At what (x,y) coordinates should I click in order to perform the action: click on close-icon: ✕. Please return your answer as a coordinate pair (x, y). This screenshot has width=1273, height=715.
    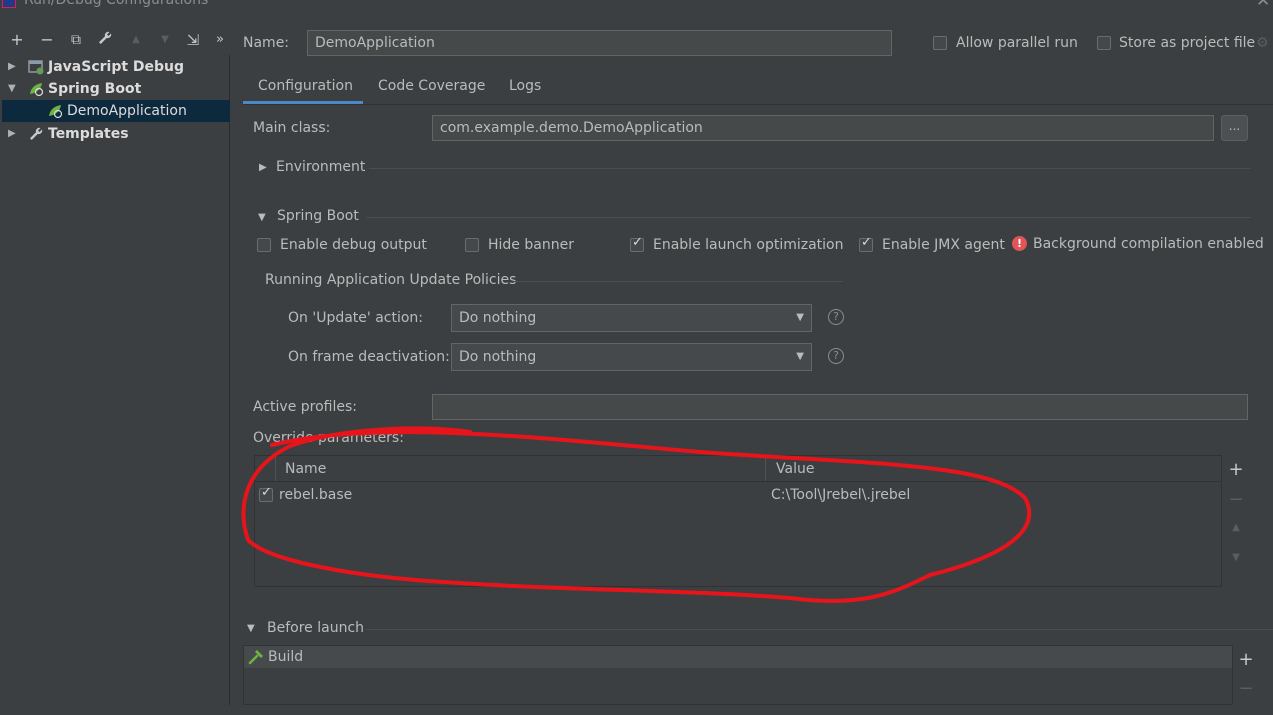
    Looking at the image, I should click on (1263, 5).